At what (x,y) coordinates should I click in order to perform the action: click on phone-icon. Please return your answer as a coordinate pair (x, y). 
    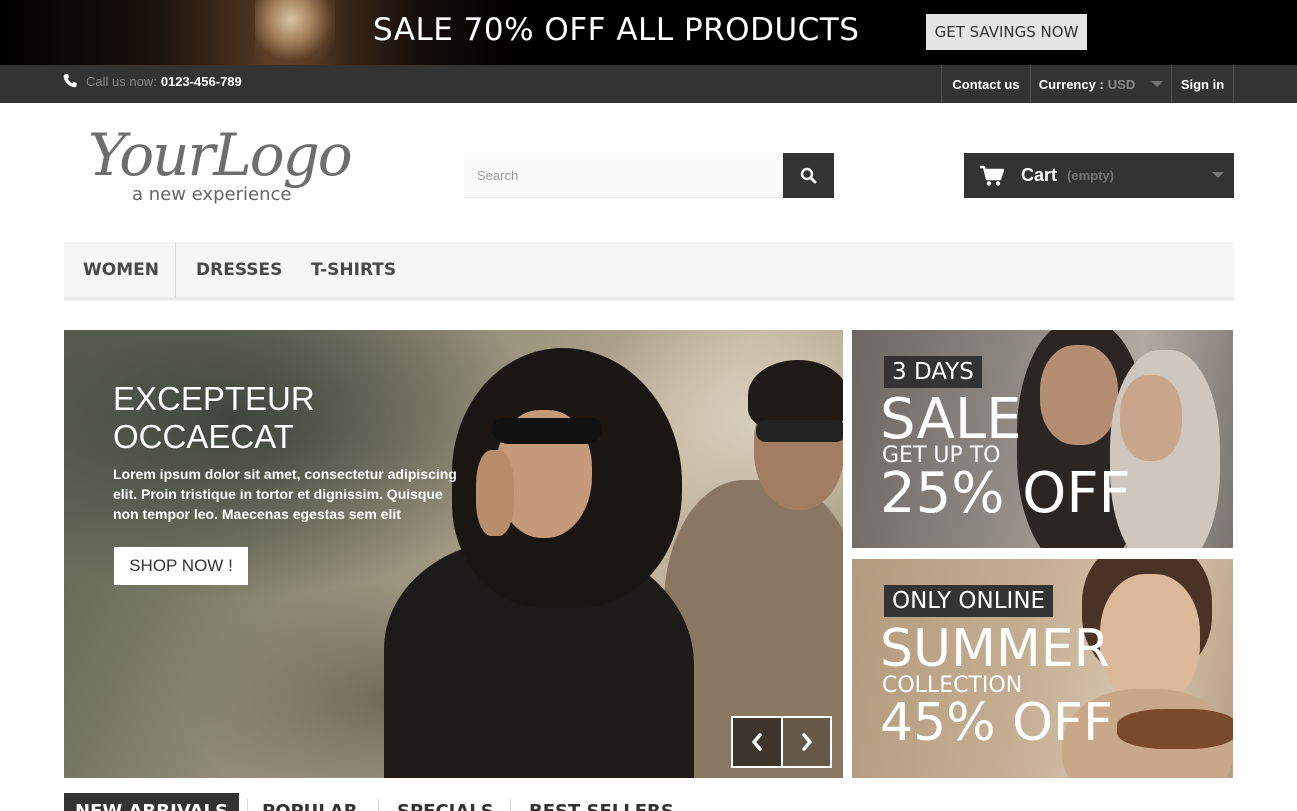
    Looking at the image, I should click on (70, 81).